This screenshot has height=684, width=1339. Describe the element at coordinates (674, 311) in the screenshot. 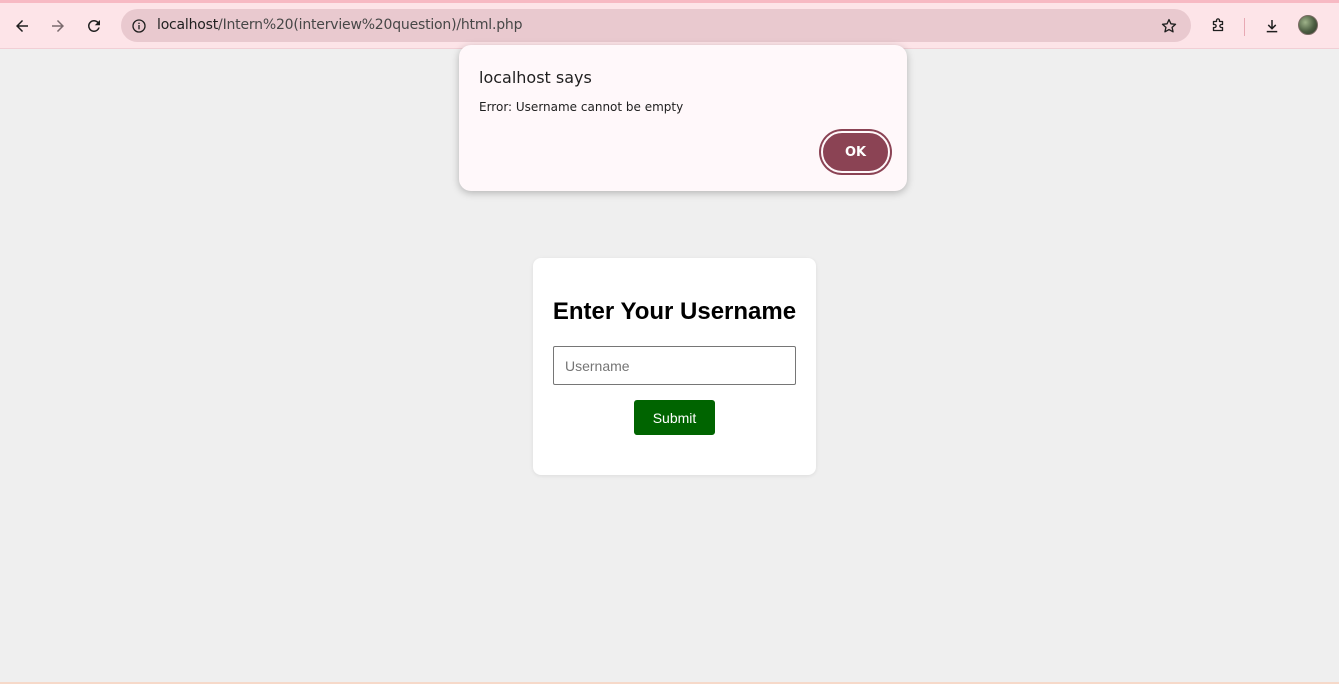

I see `form-title: Enter Your Username` at that location.